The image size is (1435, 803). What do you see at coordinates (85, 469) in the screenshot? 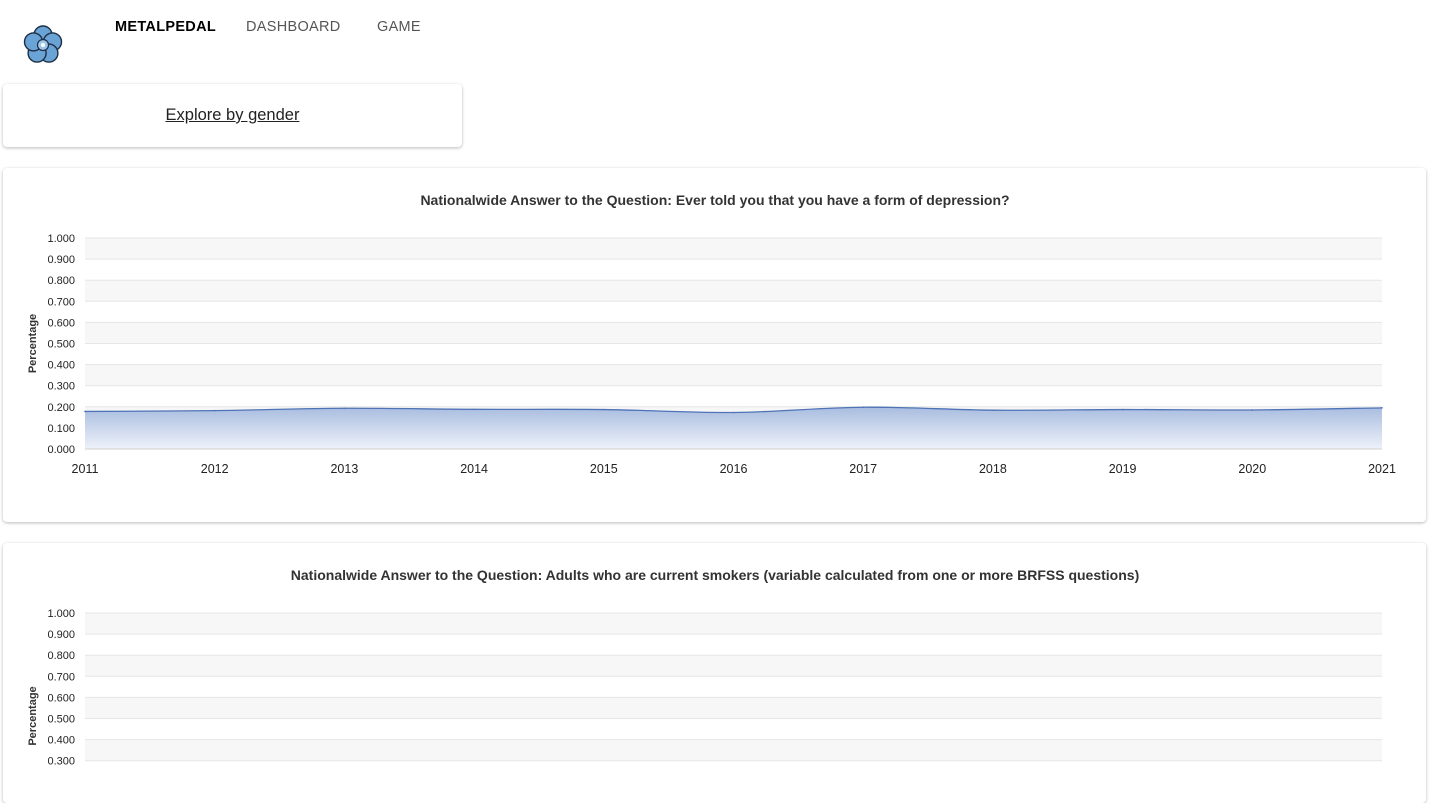
I see `x-tick-label: 2011` at bounding box center [85, 469].